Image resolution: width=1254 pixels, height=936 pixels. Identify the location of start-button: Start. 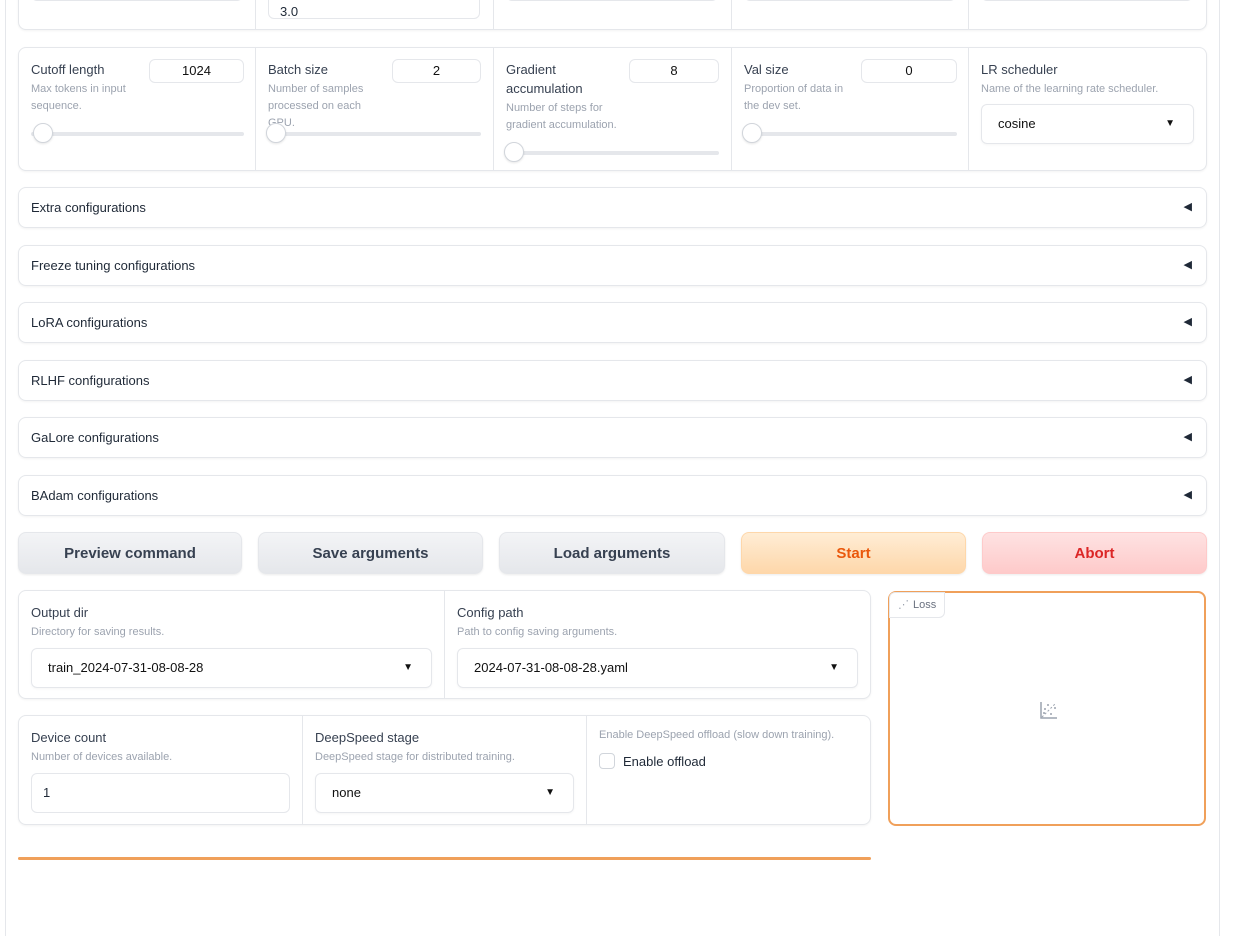
(853, 553).